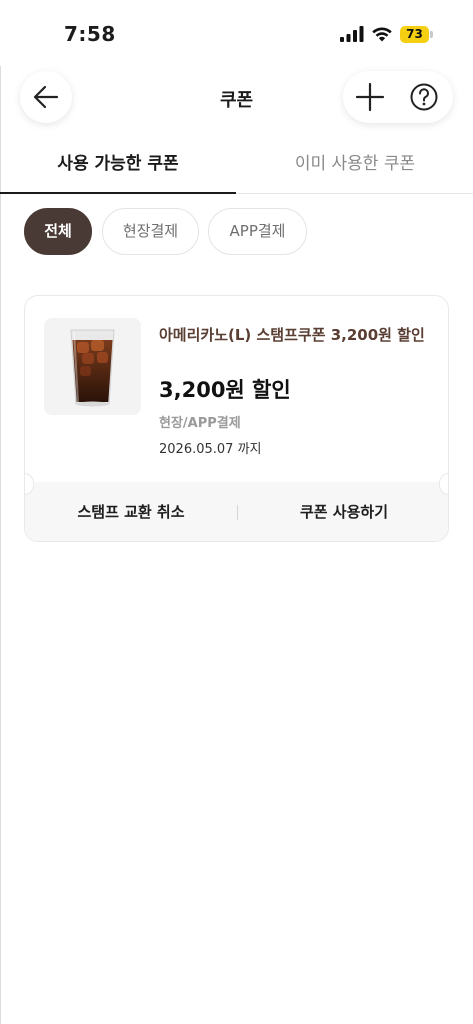  I want to click on plus-icon, so click(370, 97).